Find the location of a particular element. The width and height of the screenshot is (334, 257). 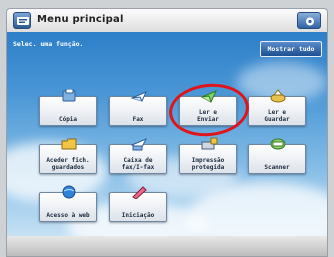

tile-label: Aceder fich. guardados is located at coordinates (68, 164).